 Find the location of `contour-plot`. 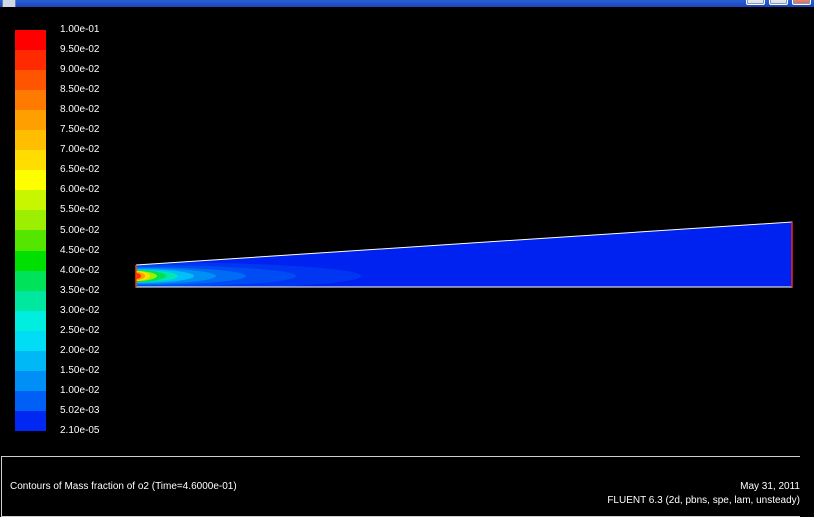

contour-plot is located at coordinates (464, 254).